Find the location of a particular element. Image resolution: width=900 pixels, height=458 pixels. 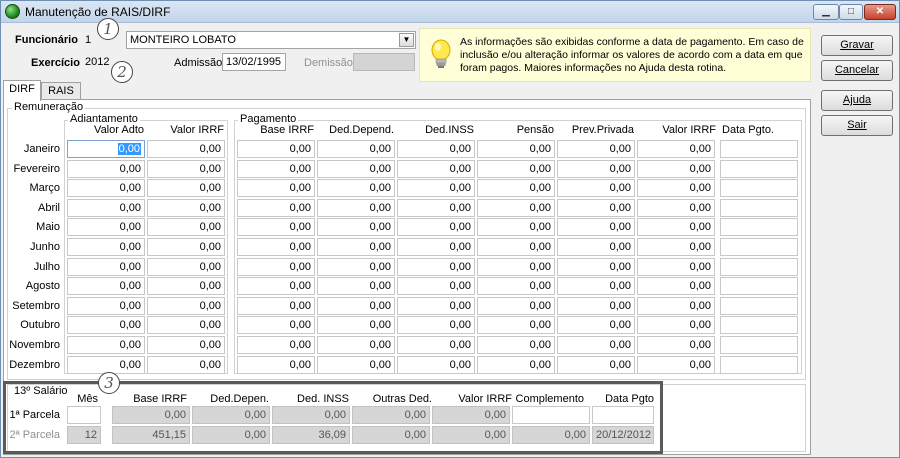

tab-dirf: DIRF is located at coordinates (22, 90).